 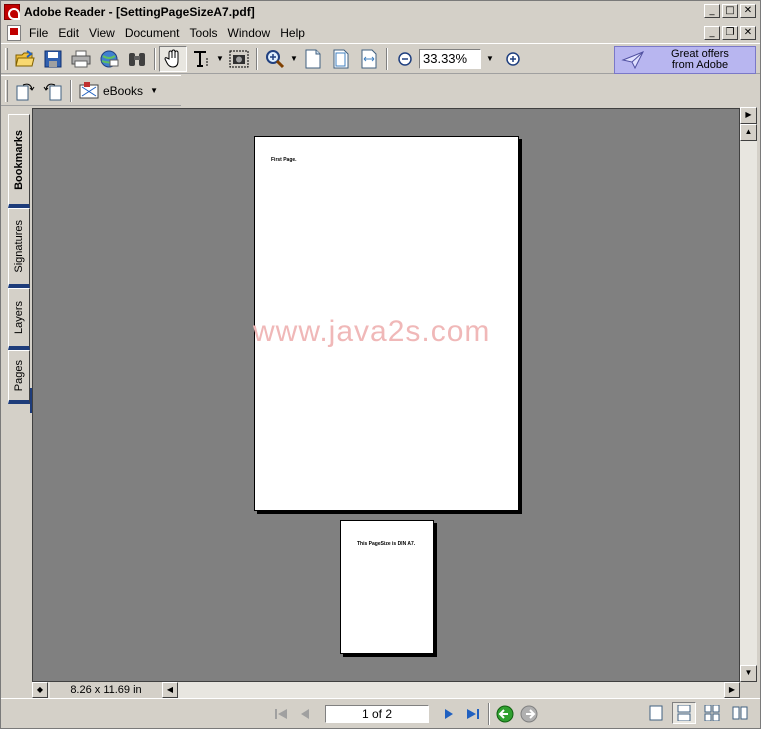 What do you see at coordinates (513, 59) in the screenshot?
I see `zoom-in-button` at bounding box center [513, 59].